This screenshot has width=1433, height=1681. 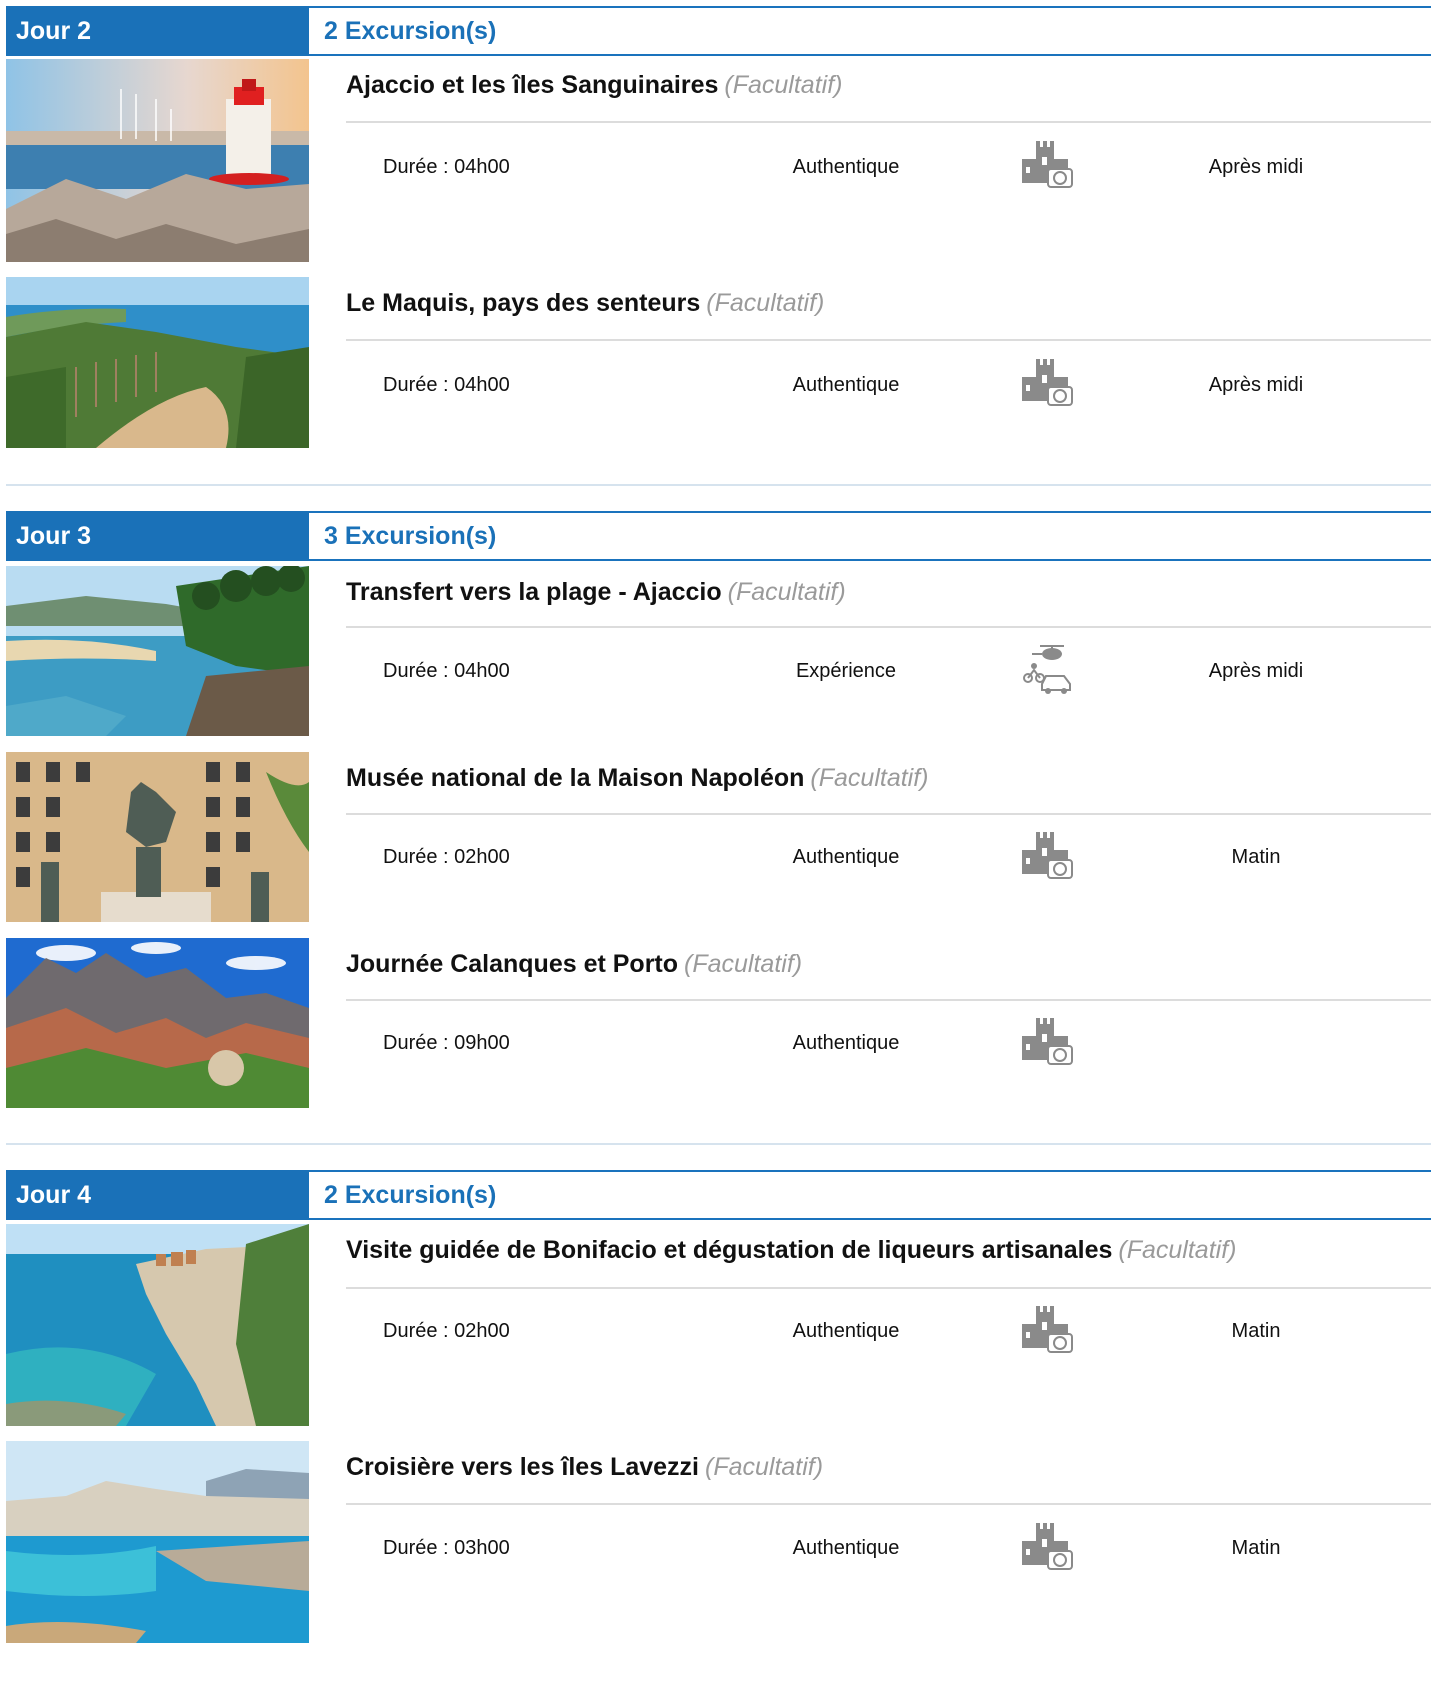 I want to click on day-label: Jour 4, so click(x=157, y=1195).